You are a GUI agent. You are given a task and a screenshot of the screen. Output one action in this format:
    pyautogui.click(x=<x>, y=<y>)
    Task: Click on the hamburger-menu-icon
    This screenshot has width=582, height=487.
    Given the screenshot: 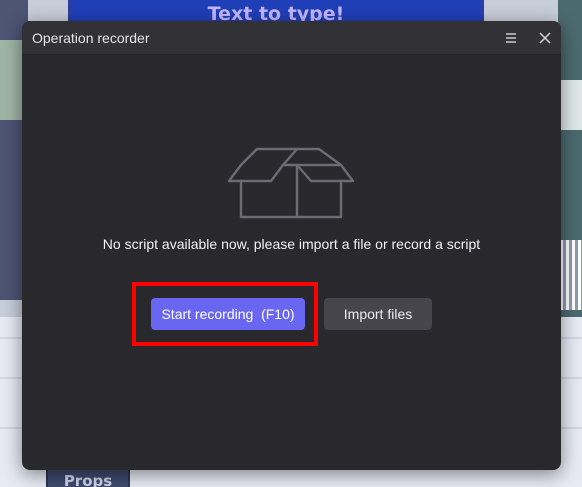 What is the action you would take?
    pyautogui.click(x=511, y=38)
    